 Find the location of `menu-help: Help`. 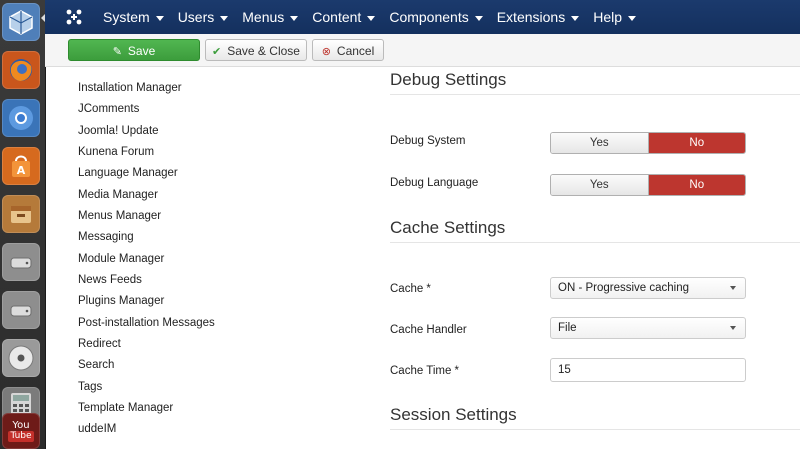

menu-help: Help is located at coordinates (620, 17).